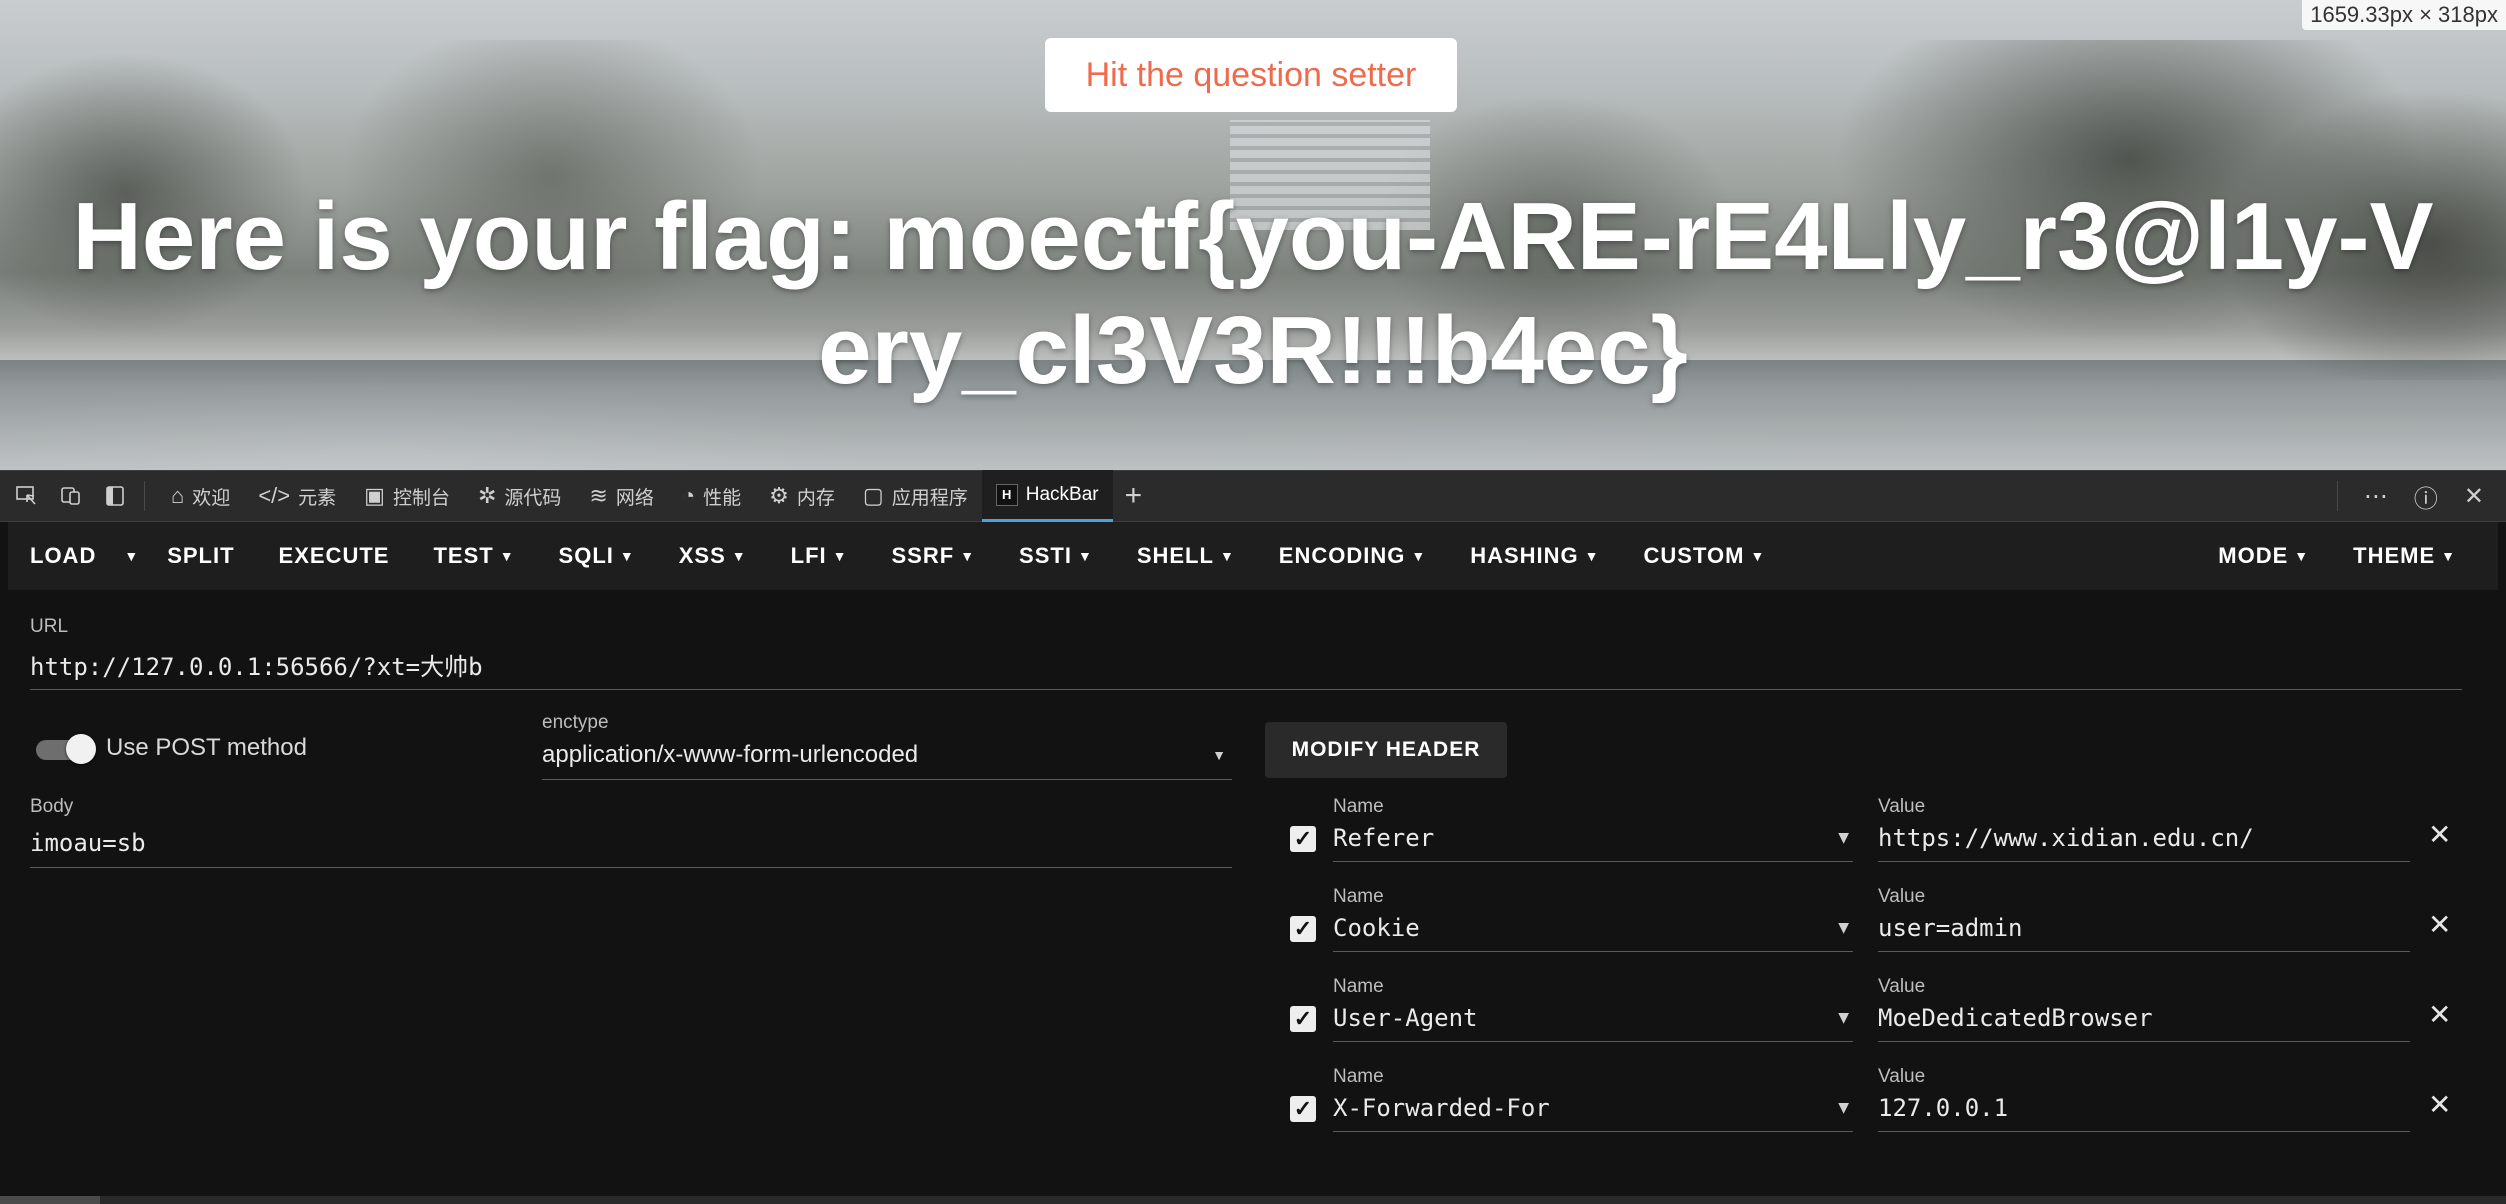  Describe the element at coordinates (463, 555) in the screenshot. I see `menu-label: TEST` at that location.